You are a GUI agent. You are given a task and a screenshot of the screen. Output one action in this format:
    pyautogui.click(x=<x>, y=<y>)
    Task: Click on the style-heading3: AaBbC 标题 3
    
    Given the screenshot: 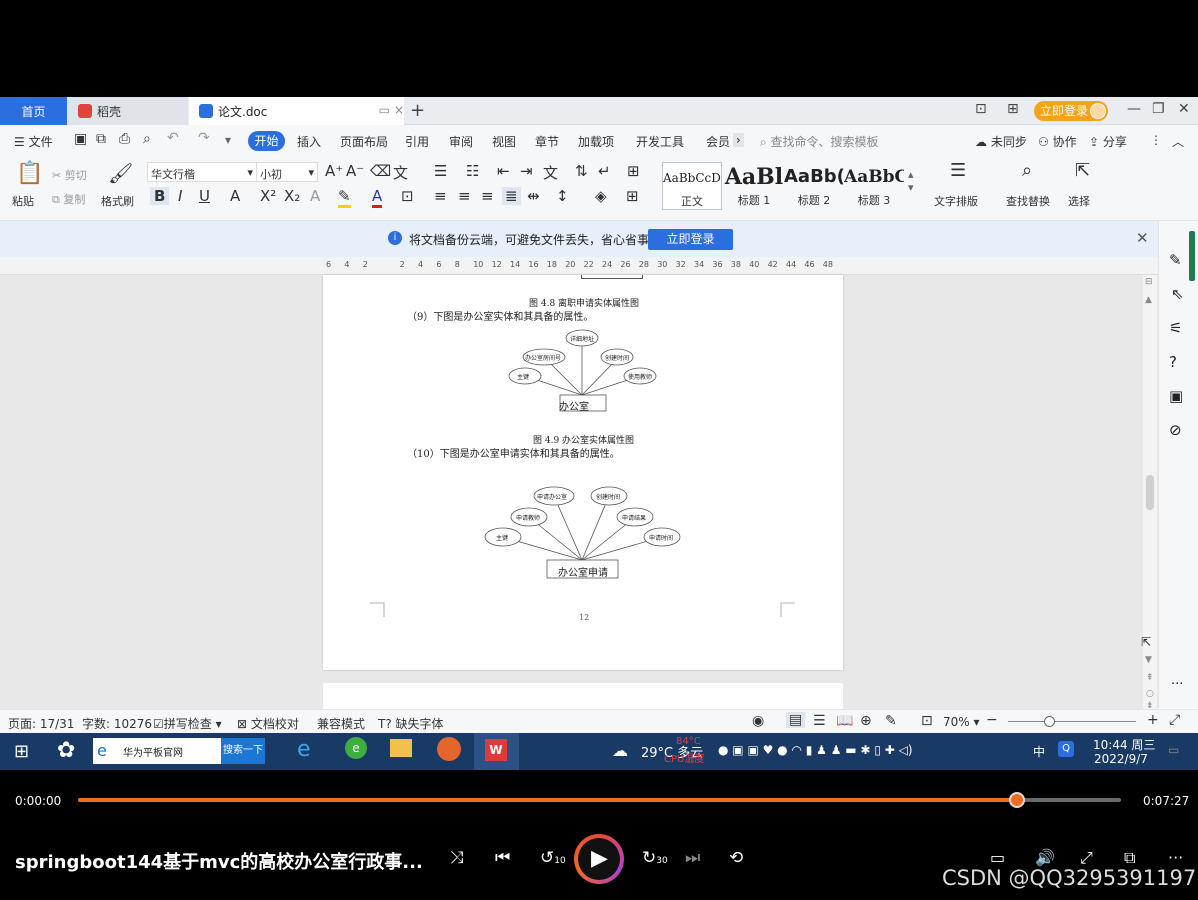 What is the action you would take?
    pyautogui.click(x=874, y=186)
    